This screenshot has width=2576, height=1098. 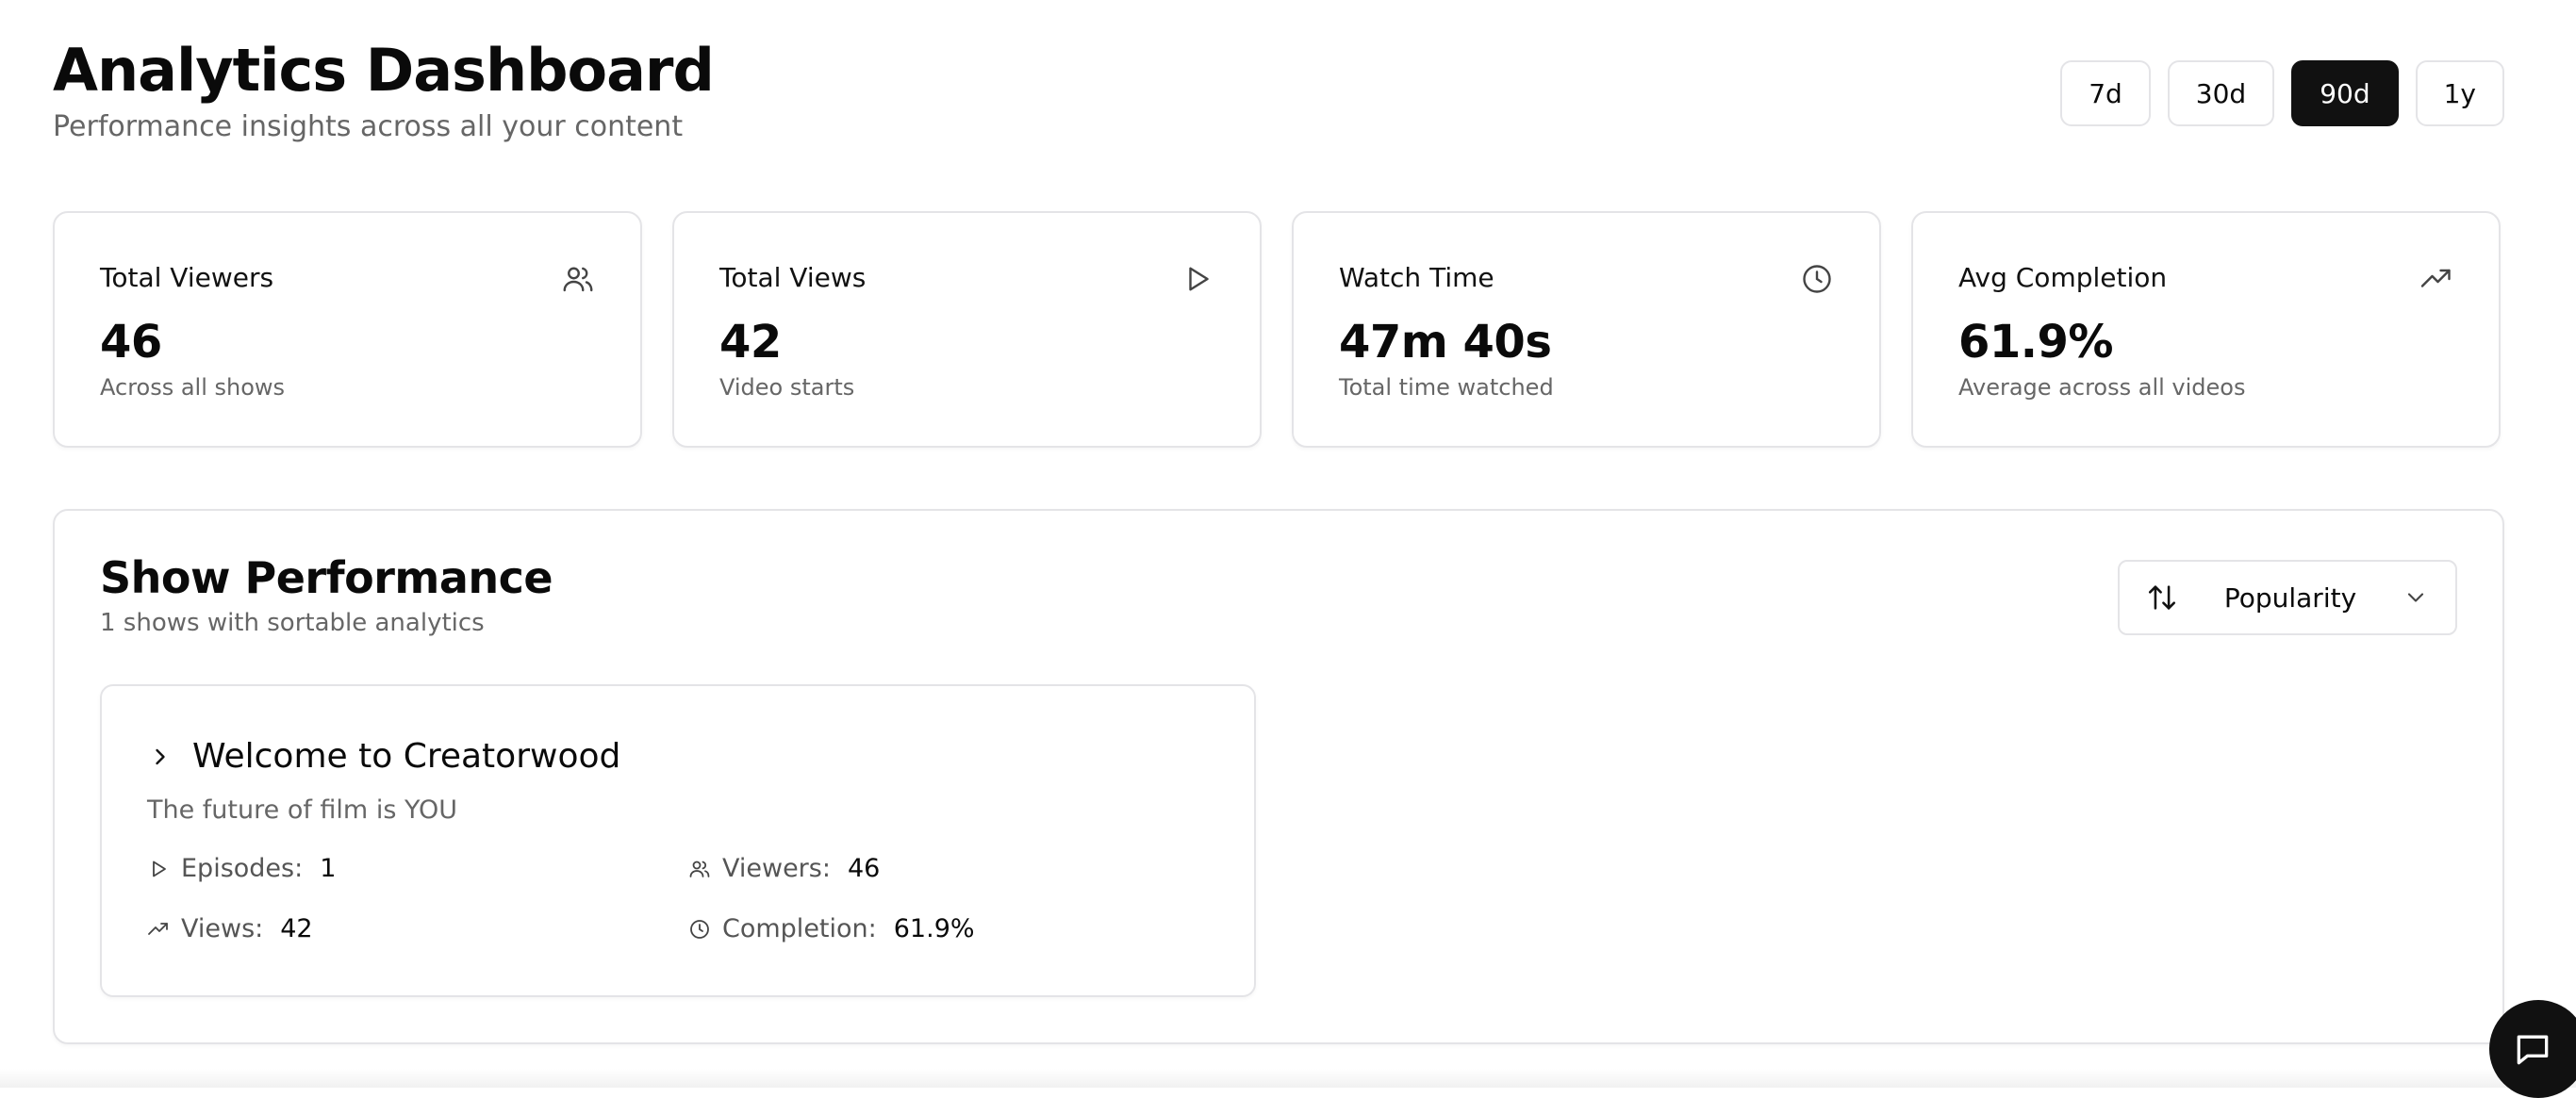 I want to click on section-subtitle: 1 shows with sortable analytics, so click(x=292, y=623).